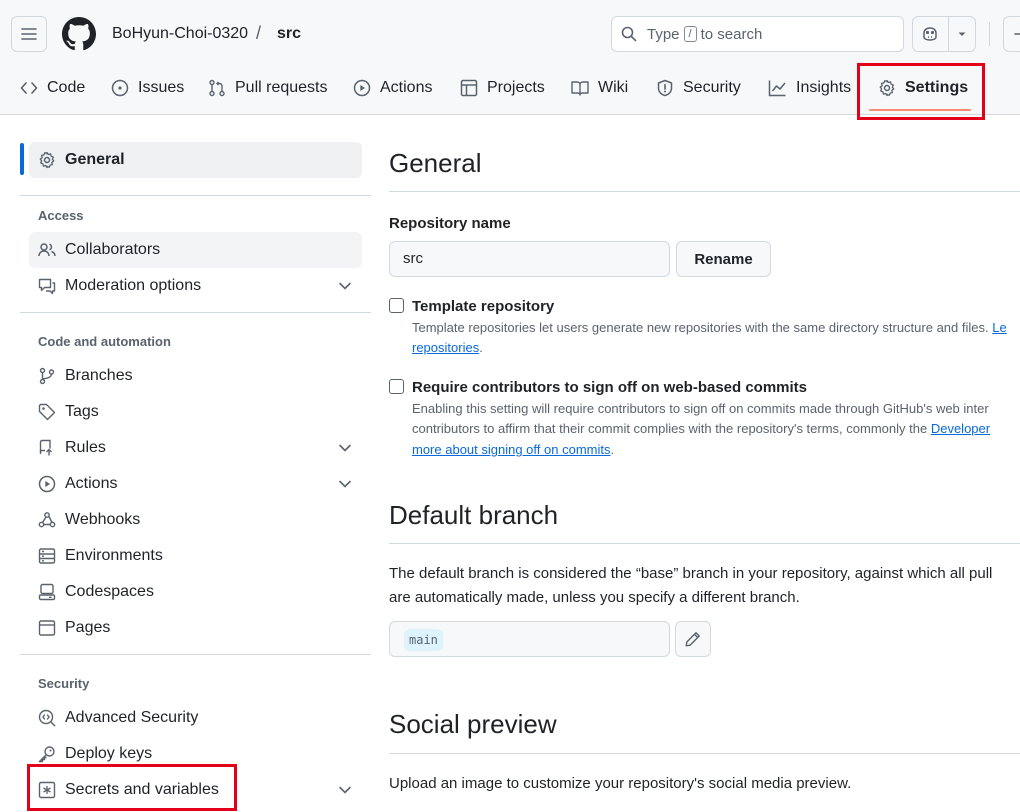  I want to click on sidebar-group-code-automation: Code and automation, so click(104, 341).